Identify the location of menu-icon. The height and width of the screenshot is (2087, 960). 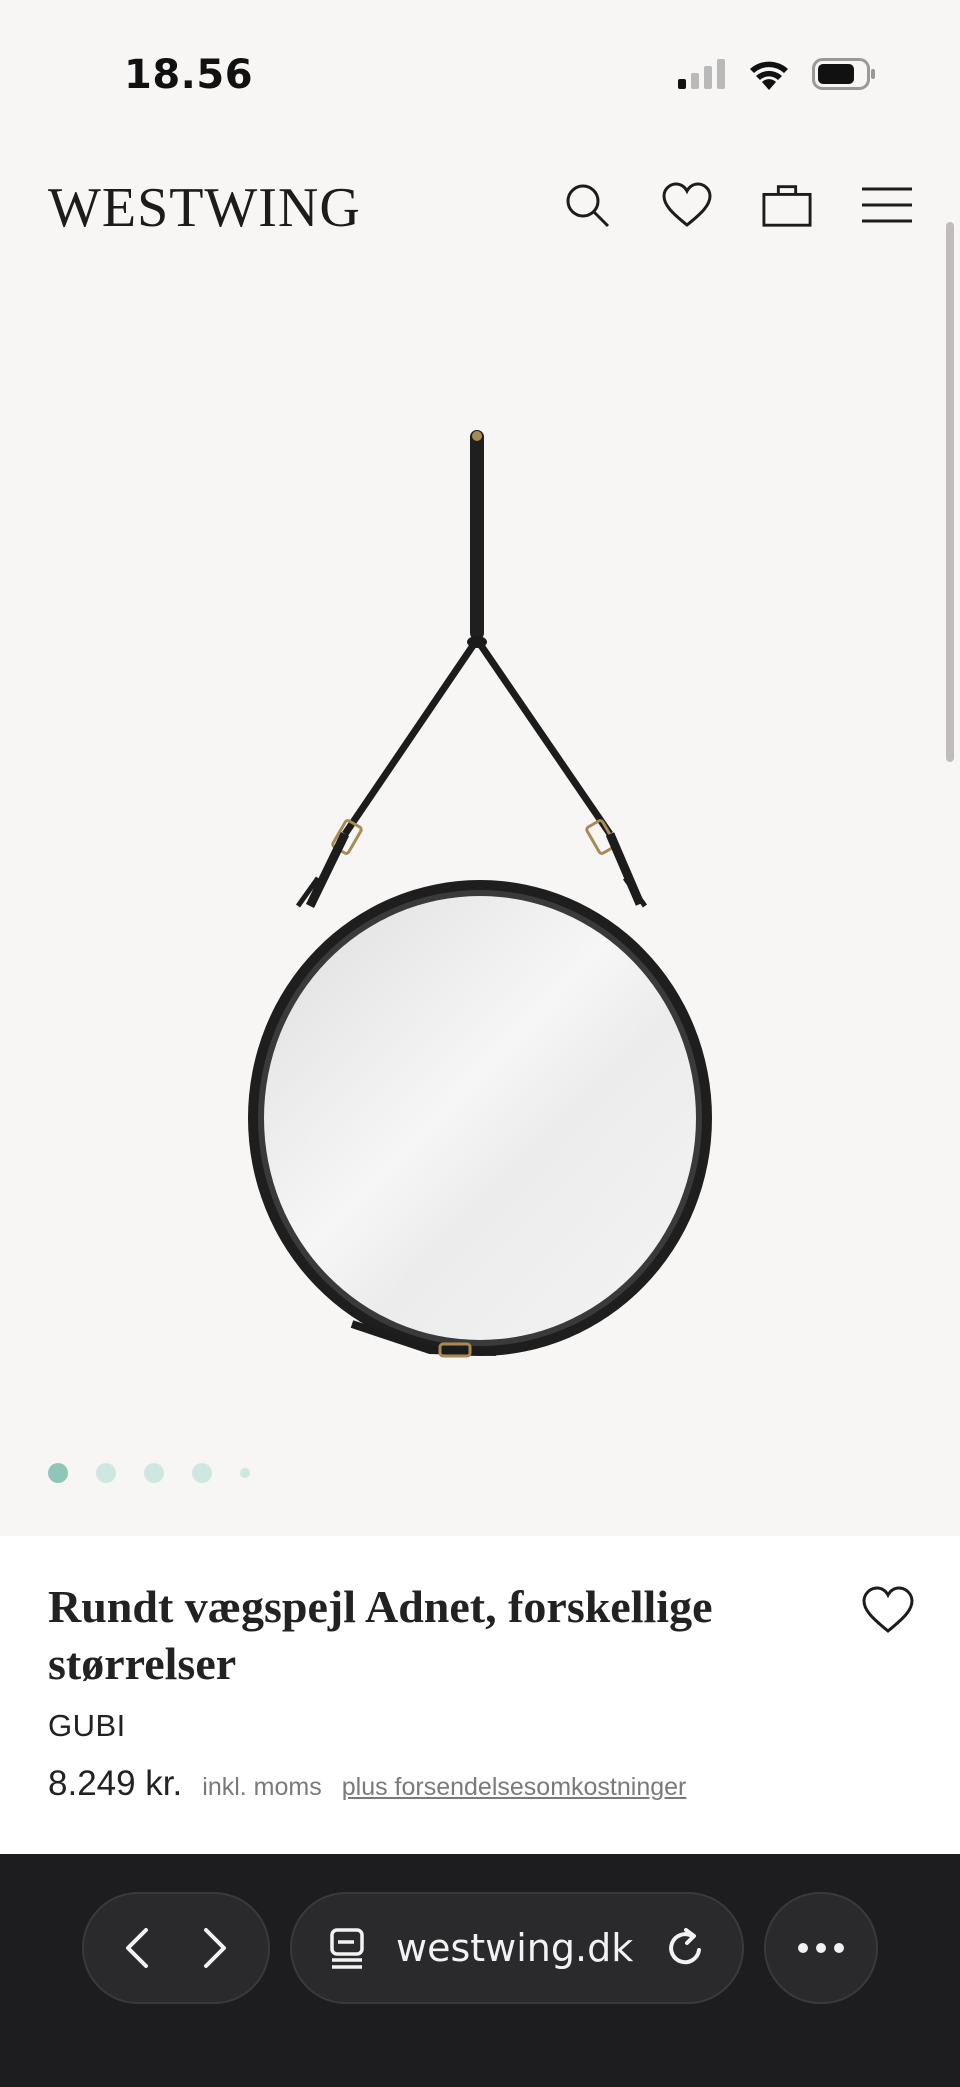
(887, 205).